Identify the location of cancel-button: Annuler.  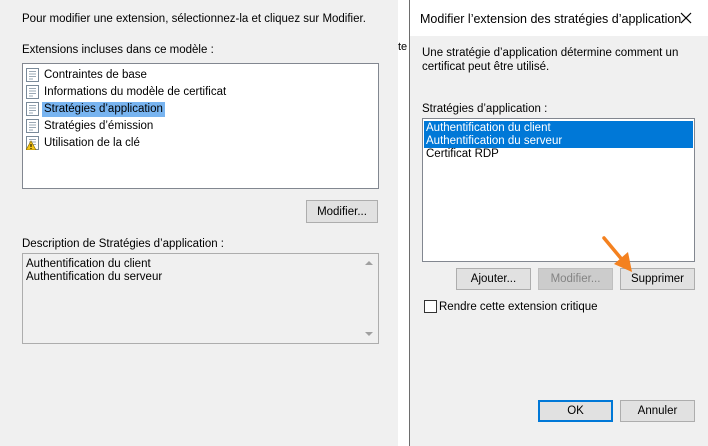
(657, 411).